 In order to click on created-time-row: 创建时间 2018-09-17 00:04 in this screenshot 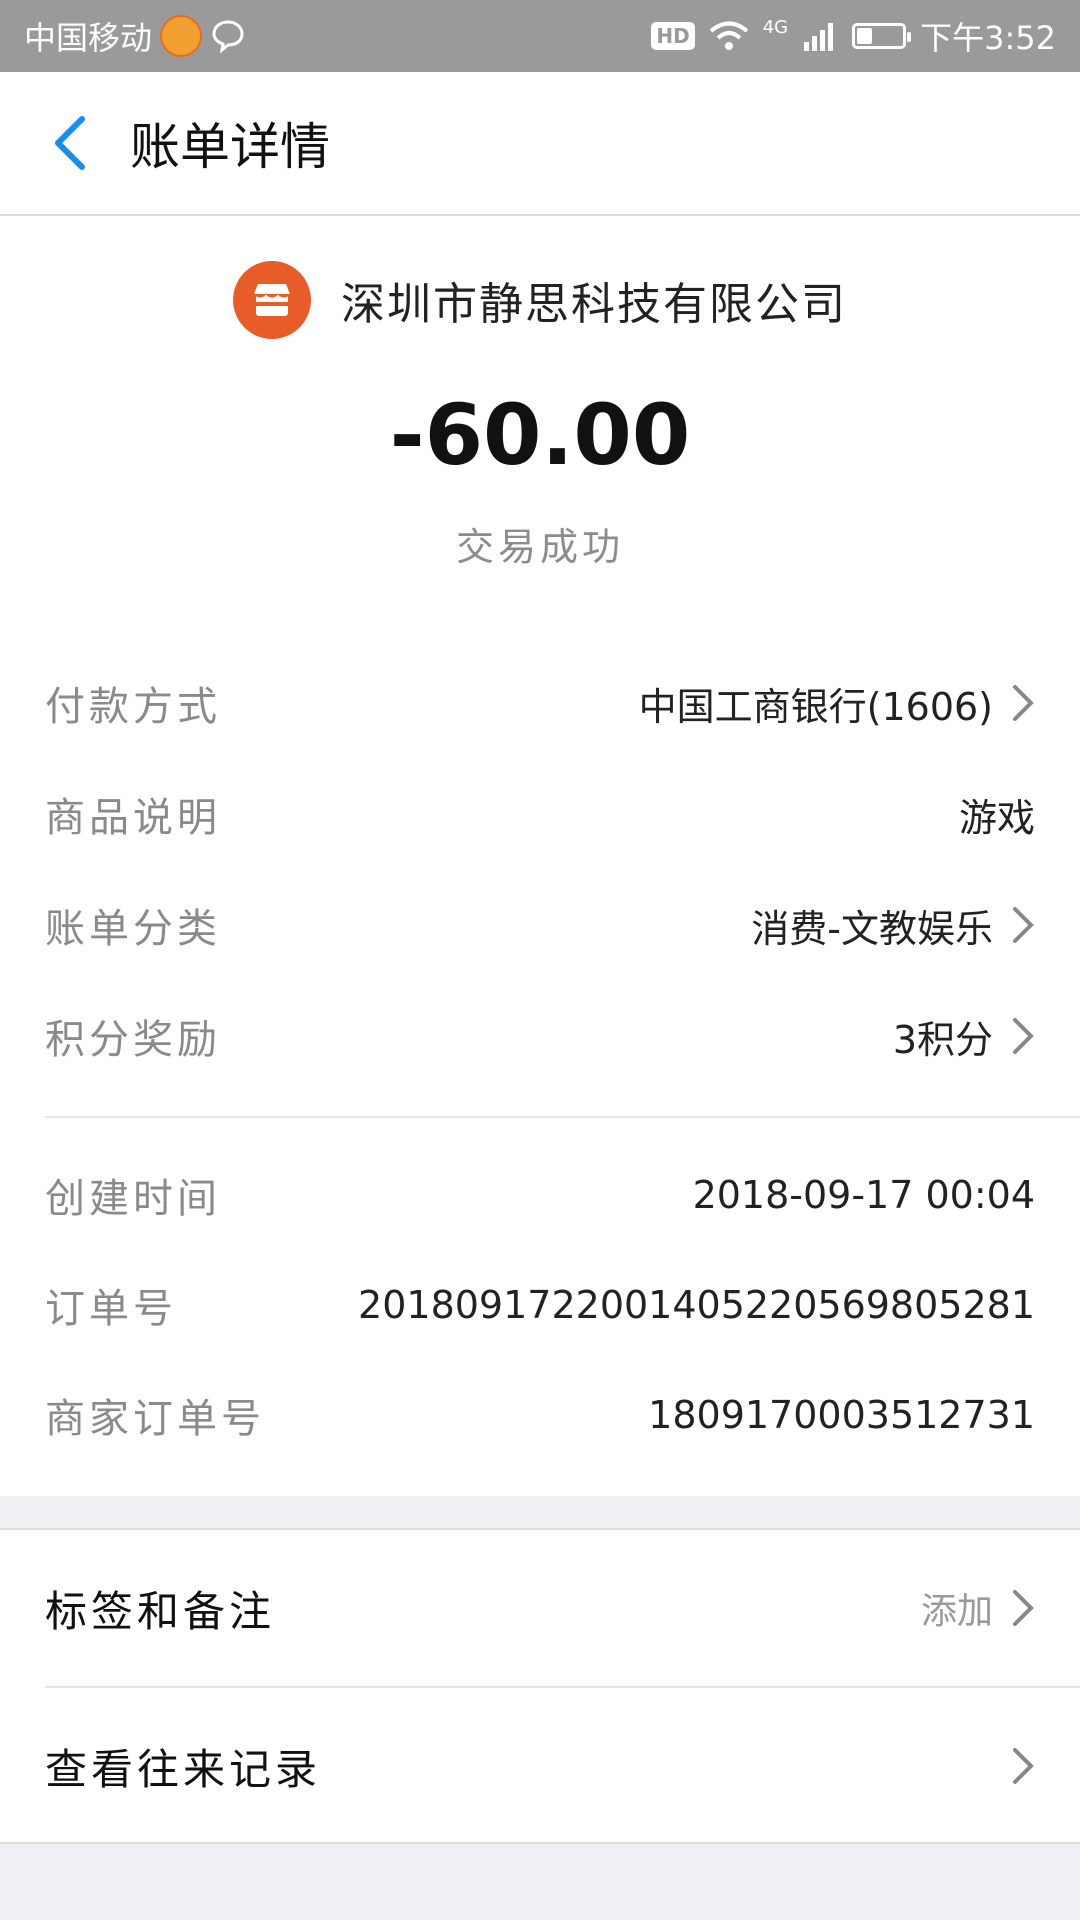, I will do `click(540, 1195)`.